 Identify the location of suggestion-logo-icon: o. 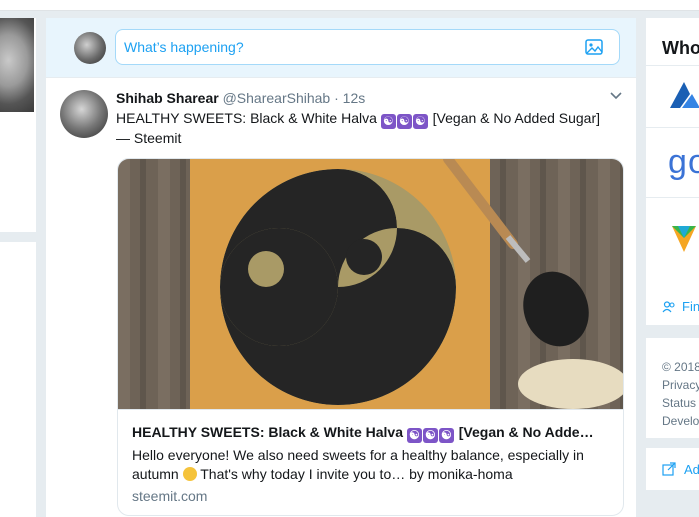
(693, 162).